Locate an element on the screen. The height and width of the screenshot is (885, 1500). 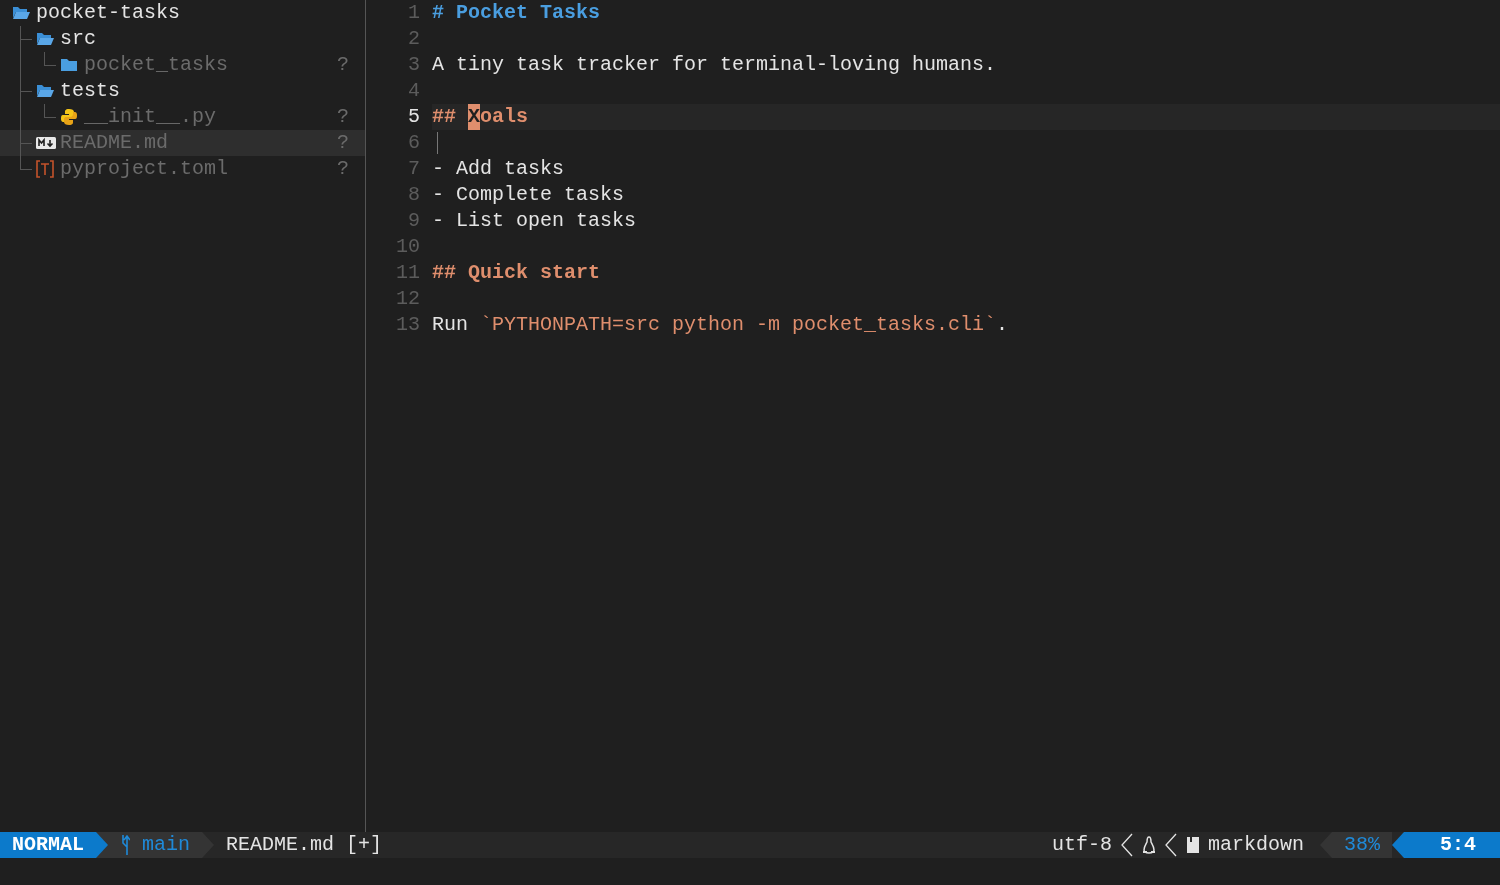
file-name: pocket-tasks is located at coordinates (108, 13).